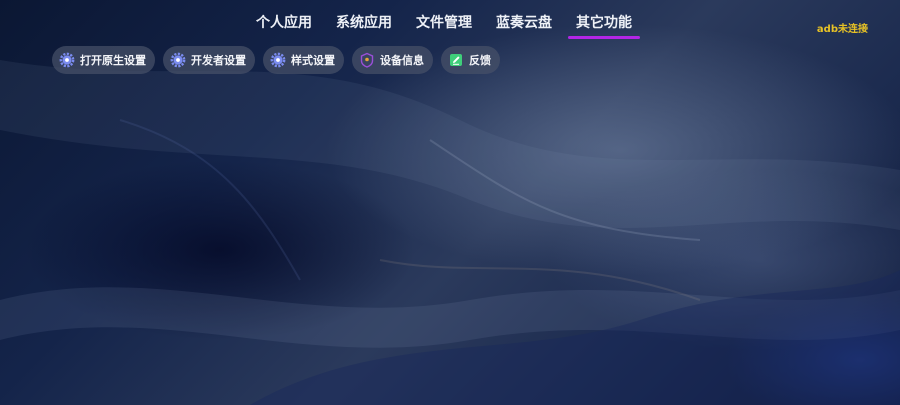 The height and width of the screenshot is (405, 900). Describe the element at coordinates (218, 60) in the screenshot. I see `chip-label: 开发者设置` at that location.